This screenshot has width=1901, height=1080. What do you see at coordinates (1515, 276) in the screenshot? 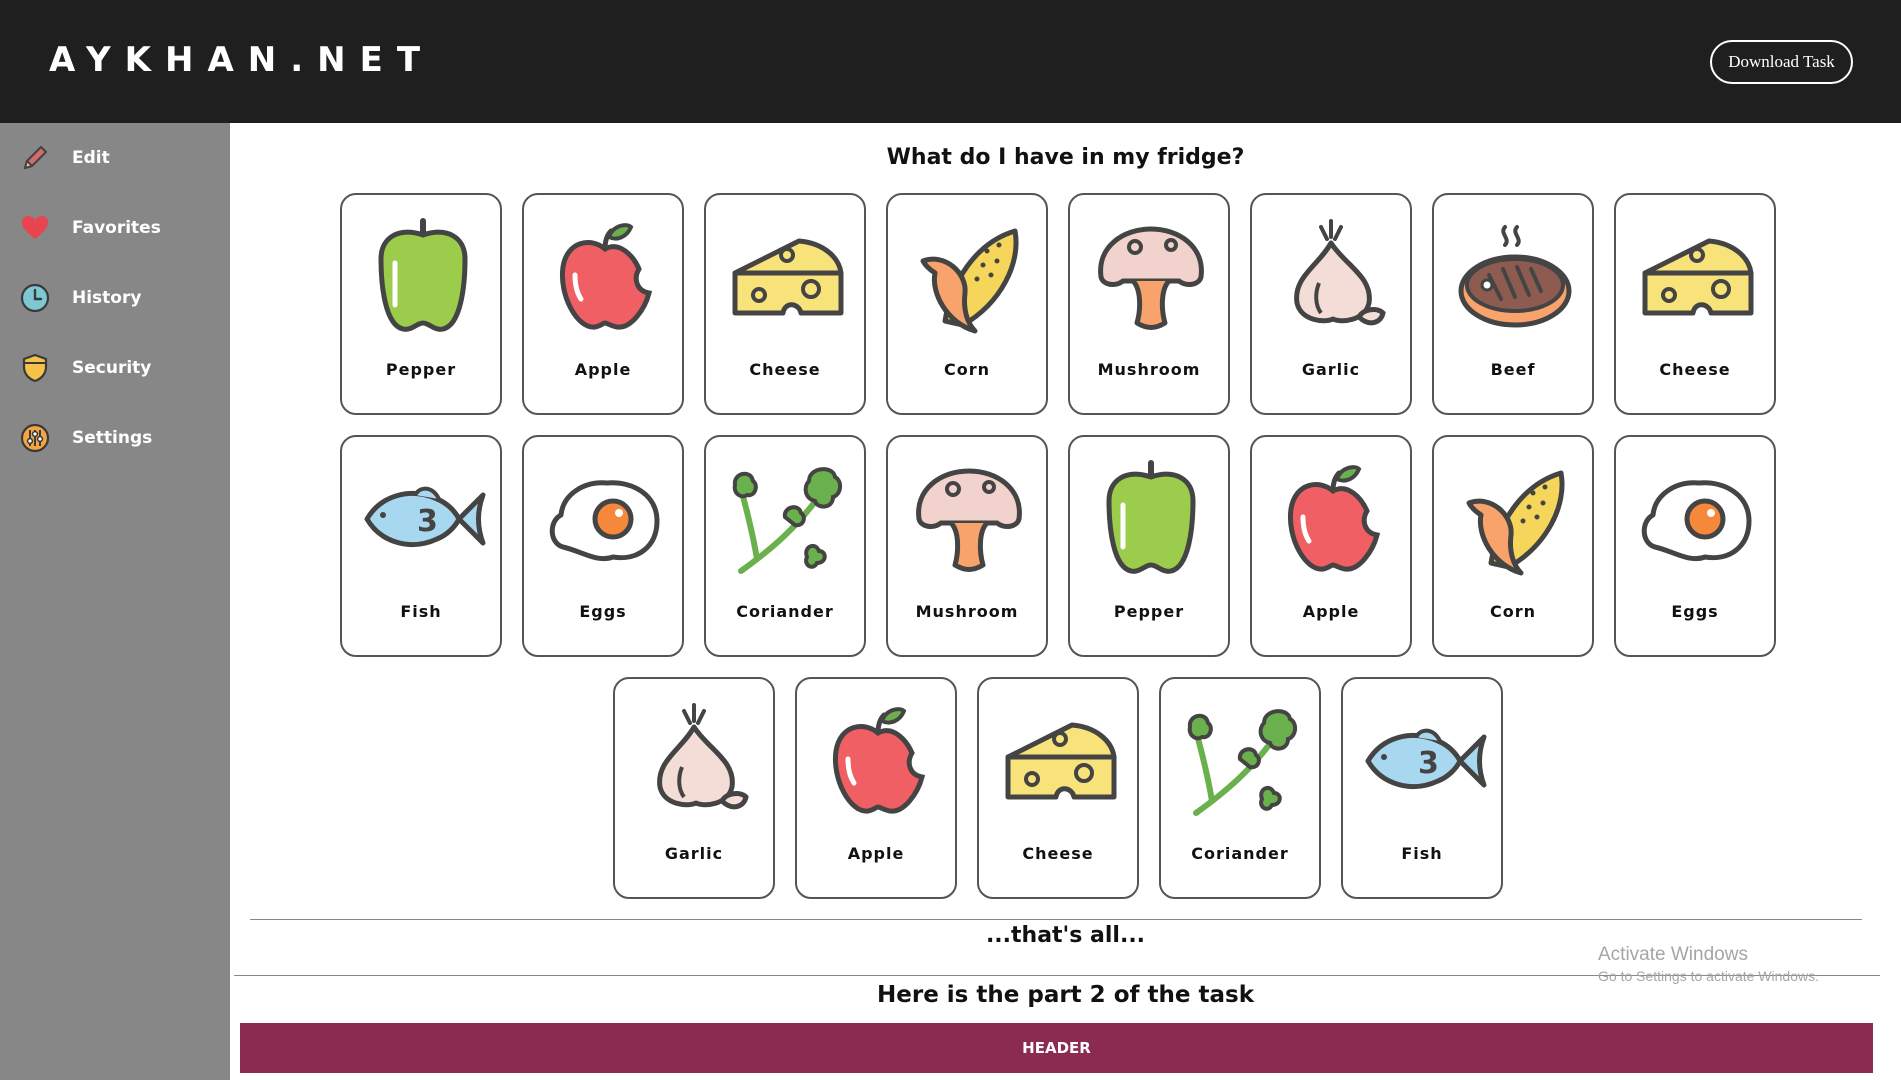
I see `beef-icon` at bounding box center [1515, 276].